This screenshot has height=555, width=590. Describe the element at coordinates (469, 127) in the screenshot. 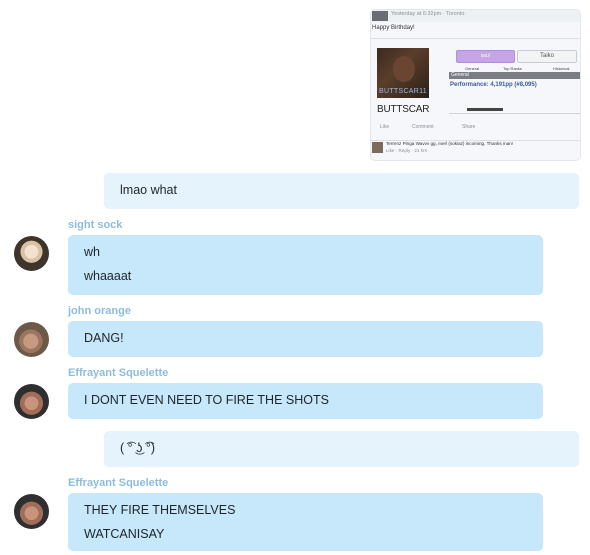

I see `share-action: Share` at that location.